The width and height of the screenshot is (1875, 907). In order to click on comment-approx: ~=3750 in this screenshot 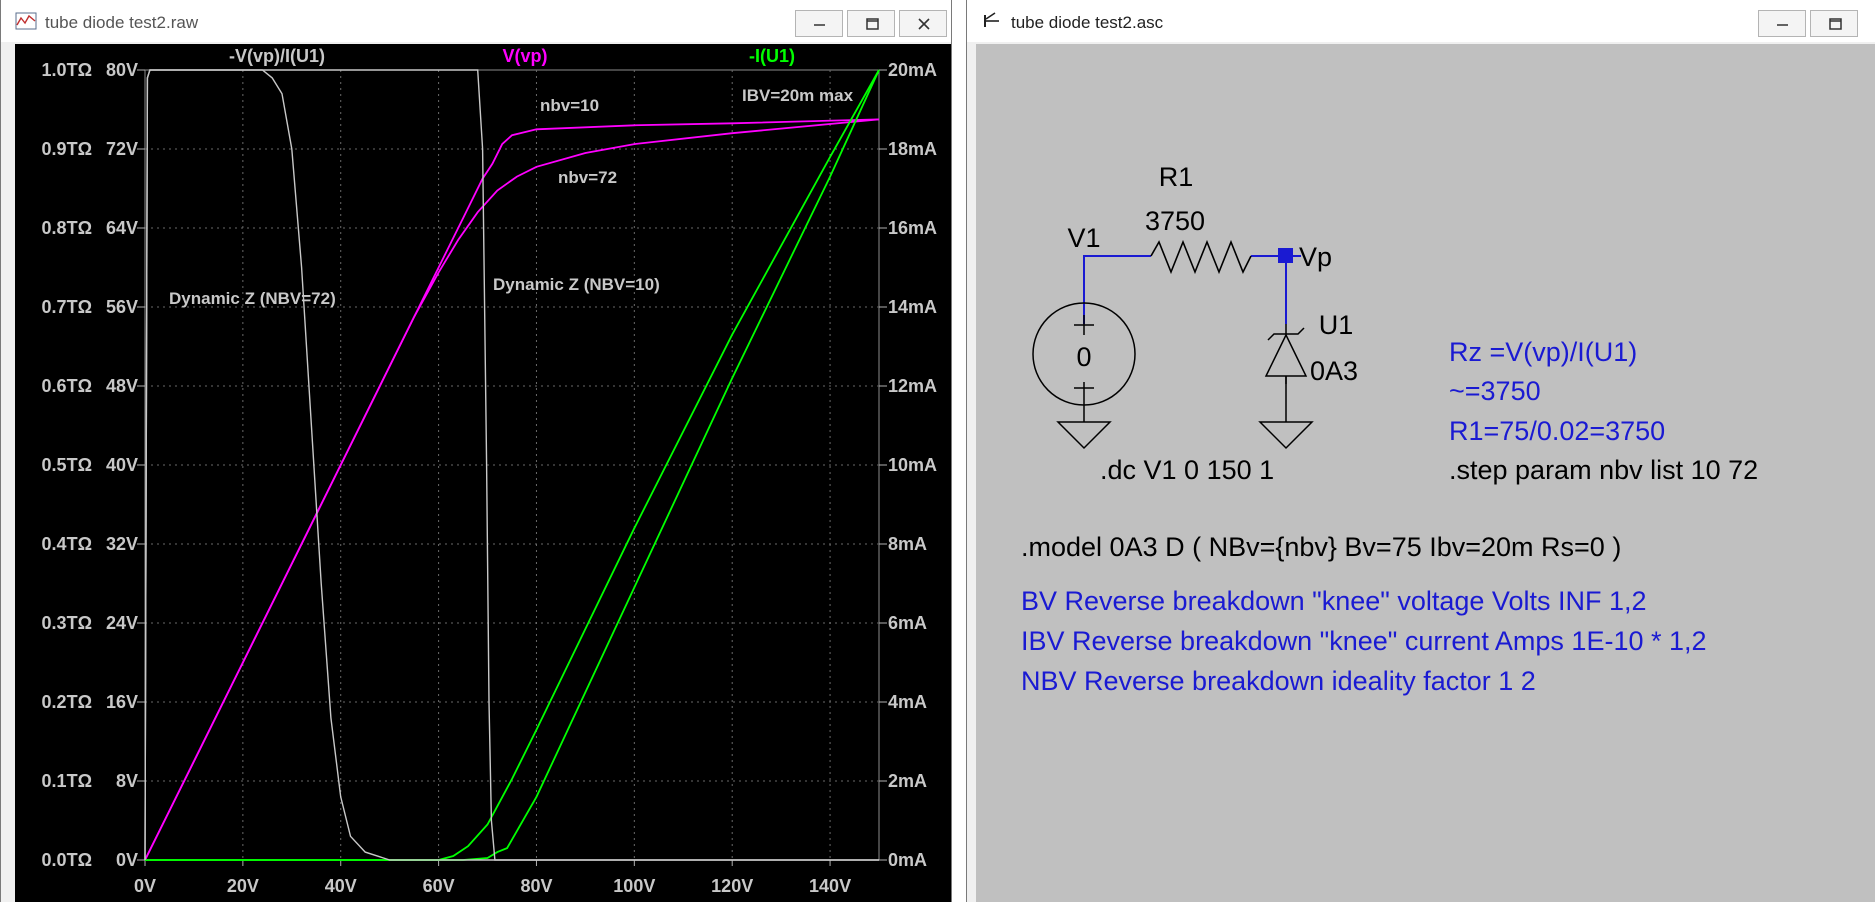, I will do `click(1495, 391)`.